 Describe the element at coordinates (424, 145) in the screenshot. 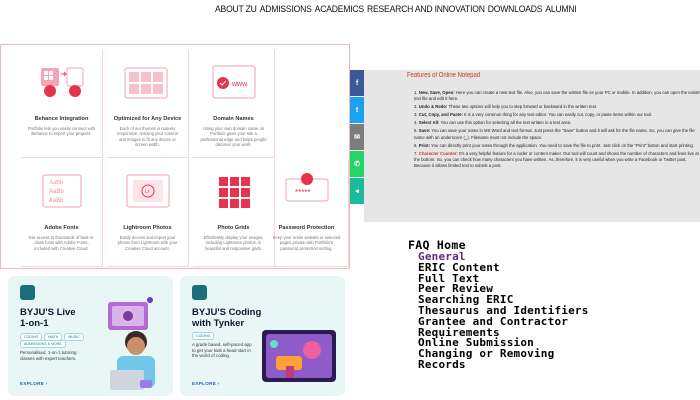

I see `item-label: Print:` at that location.